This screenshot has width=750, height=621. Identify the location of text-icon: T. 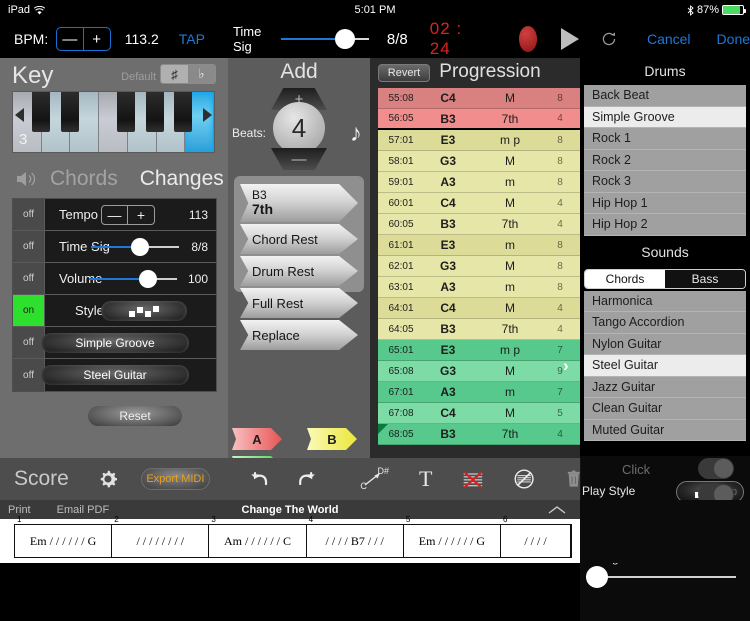
(425, 479).